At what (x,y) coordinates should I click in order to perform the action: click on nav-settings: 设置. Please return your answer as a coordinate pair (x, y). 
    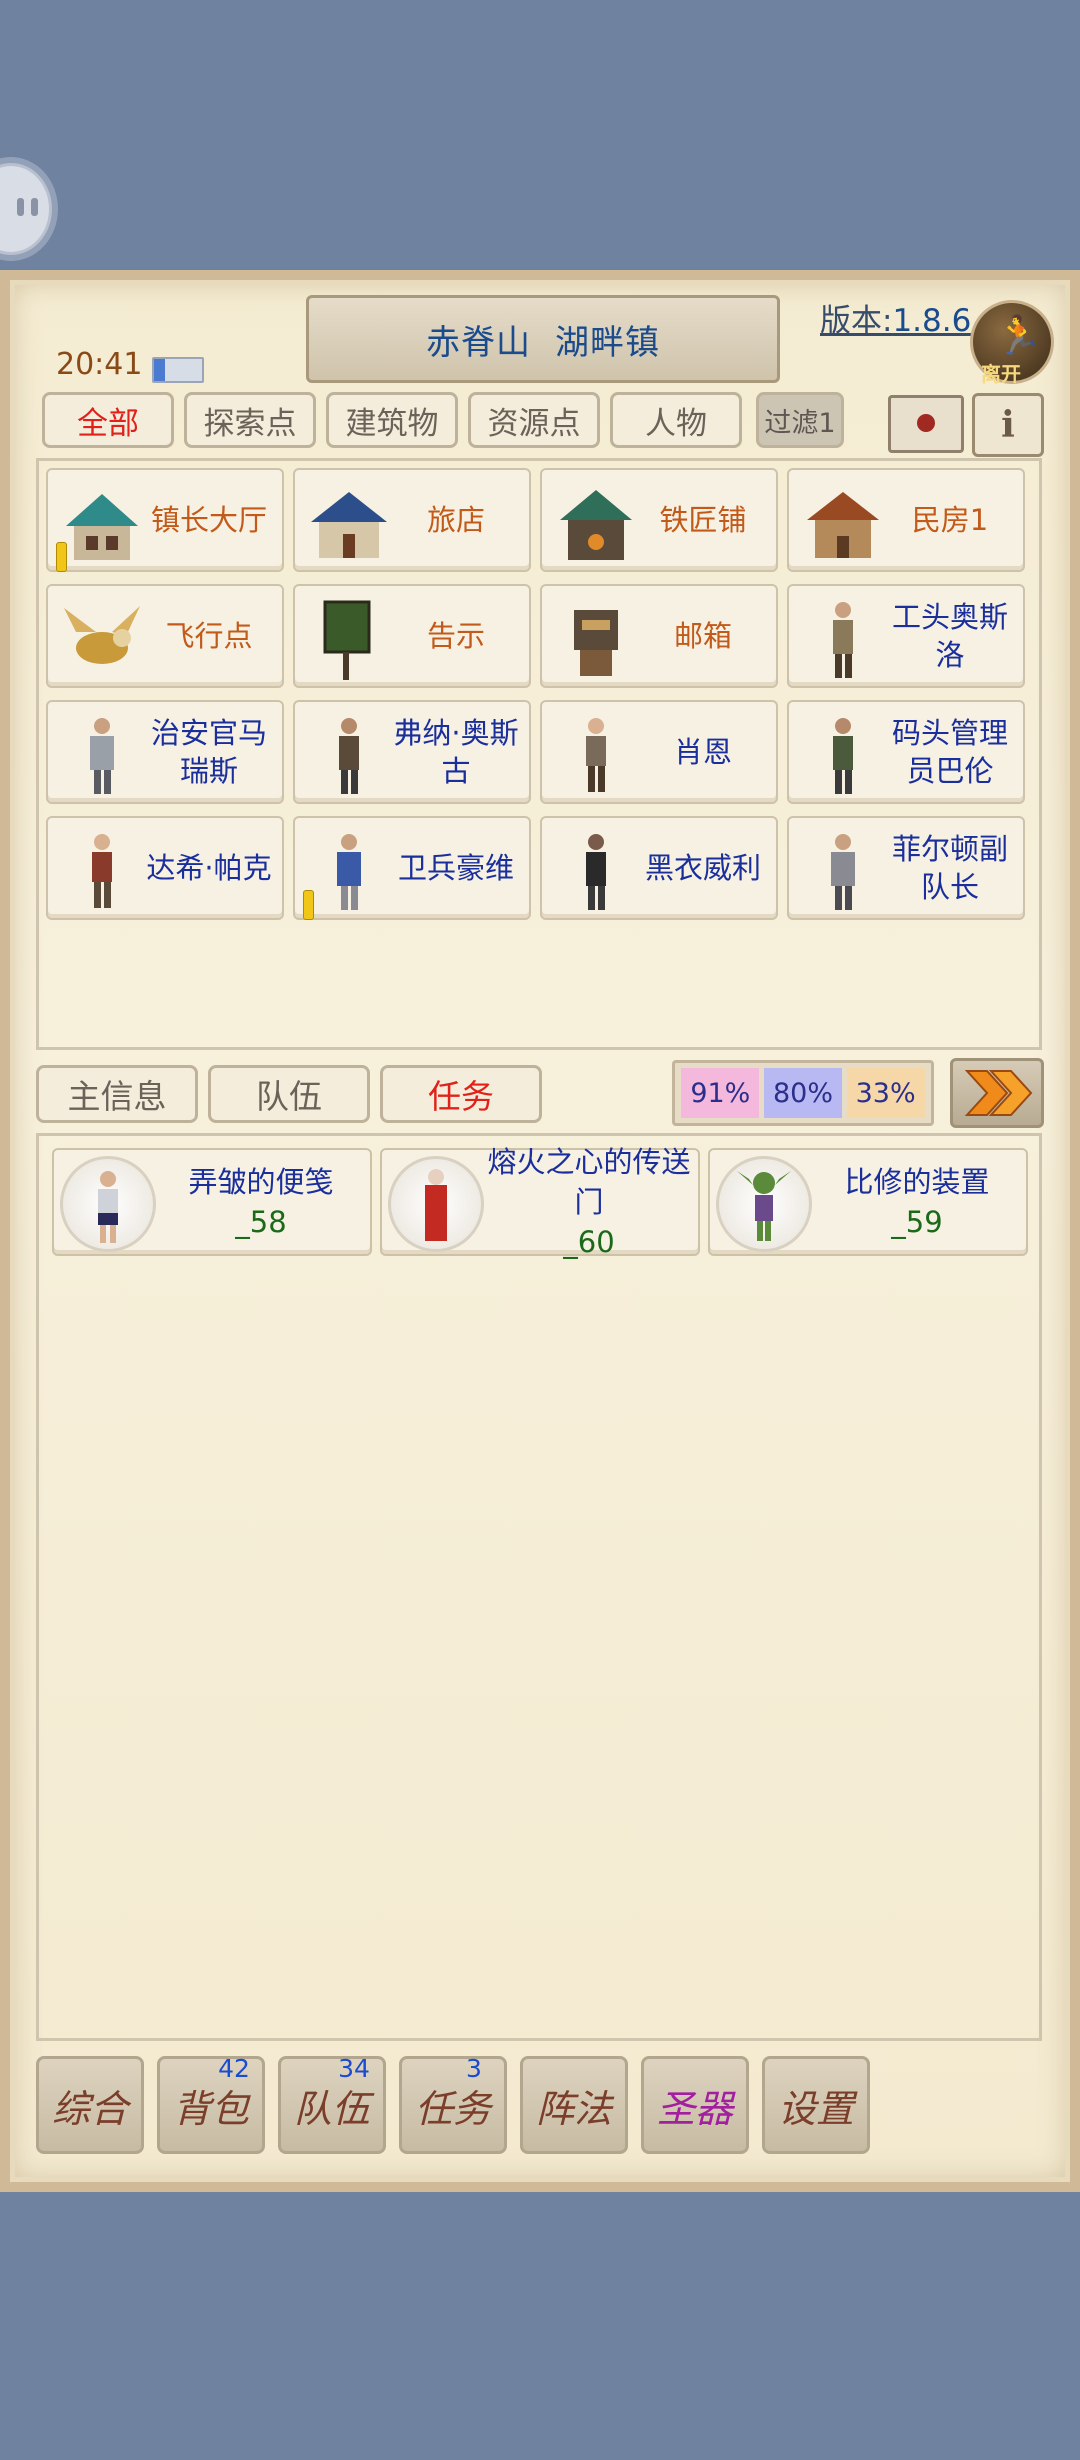
    Looking at the image, I should click on (816, 2105).